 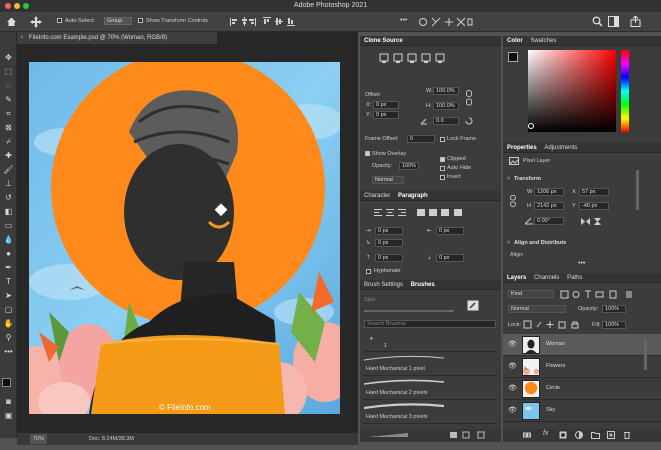 I want to click on clone-source-slots, so click(x=433, y=58).